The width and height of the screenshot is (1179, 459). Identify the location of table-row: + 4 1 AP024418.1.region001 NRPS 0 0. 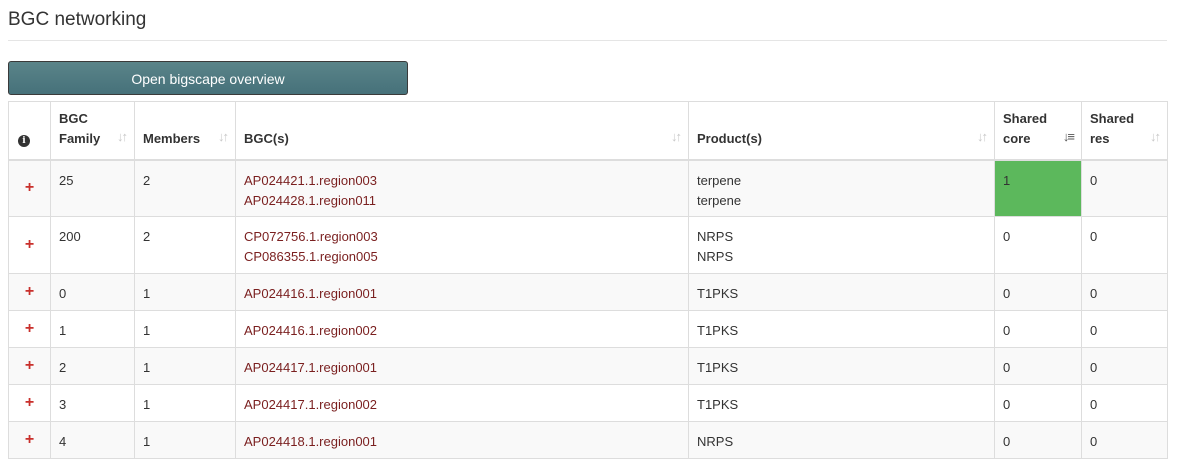
(588, 440).